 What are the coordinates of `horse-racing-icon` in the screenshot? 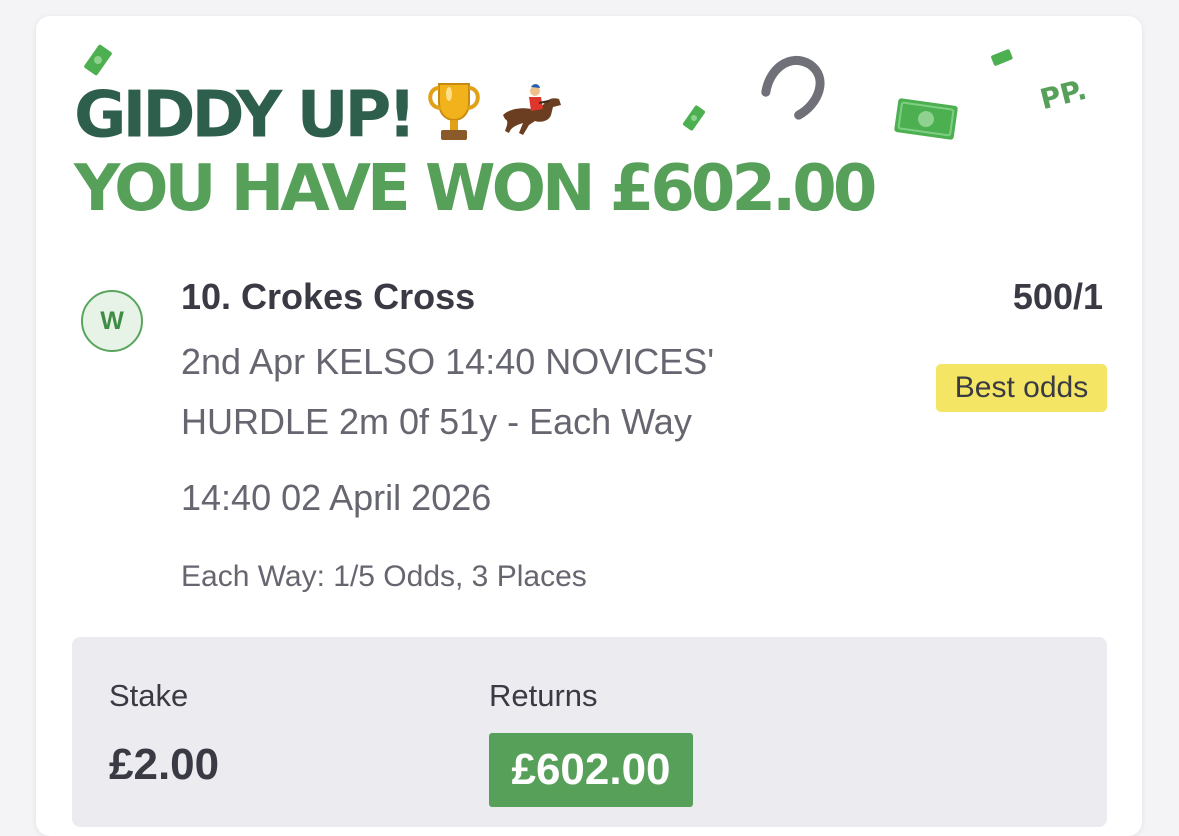 It's located at (531, 119).